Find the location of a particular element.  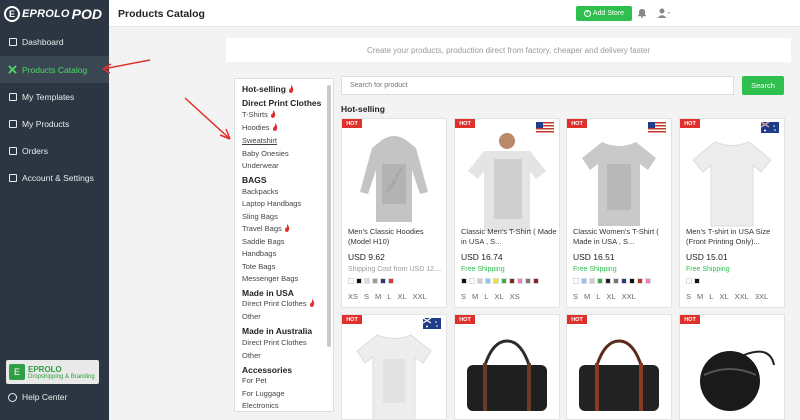

sidebar-item-label: Orders is located at coordinates (35, 150).